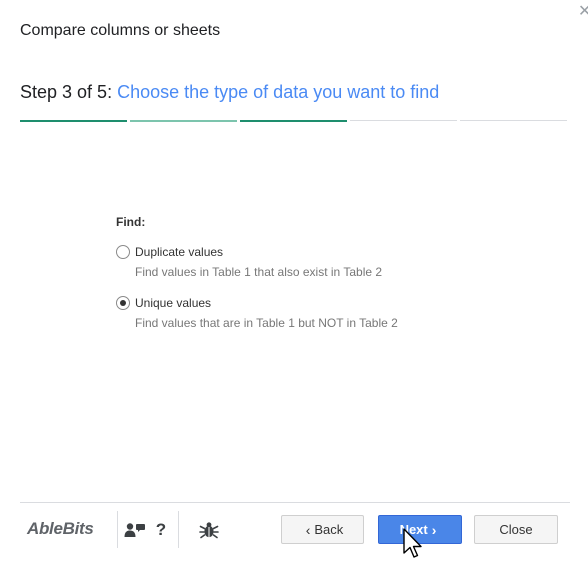 The height and width of the screenshot is (567, 588). What do you see at coordinates (329, 529) in the screenshot?
I see `back-button-label: Back` at bounding box center [329, 529].